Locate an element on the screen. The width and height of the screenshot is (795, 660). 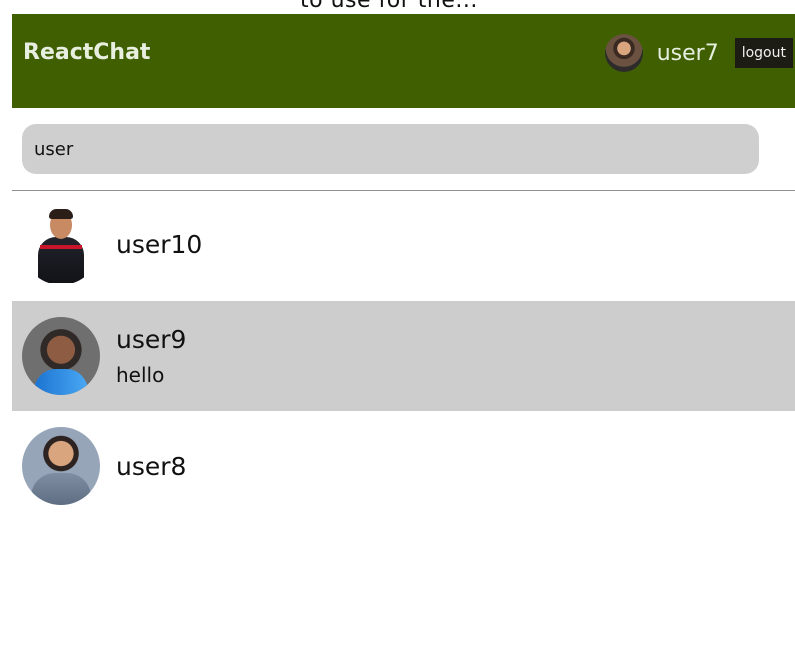
avatar-shirt-stripe is located at coordinates (61, 247).